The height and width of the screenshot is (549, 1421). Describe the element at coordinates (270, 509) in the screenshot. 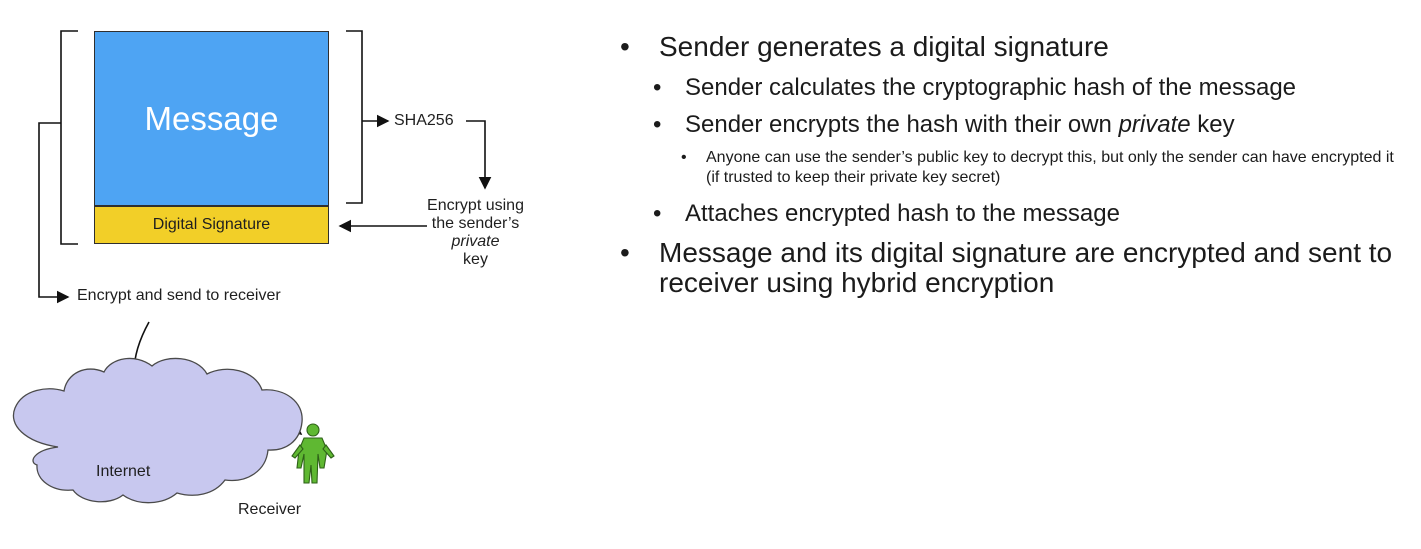

I see `receiver-label: Receiver` at that location.